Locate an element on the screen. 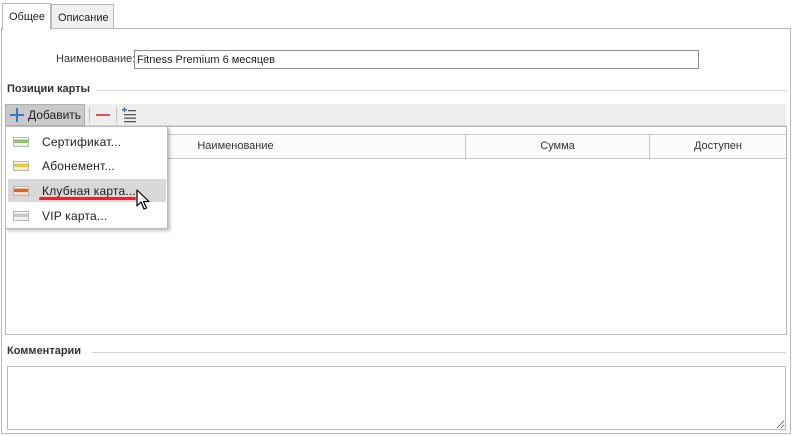 The image size is (792, 436). tab-general: Общее is located at coordinates (26, 16).